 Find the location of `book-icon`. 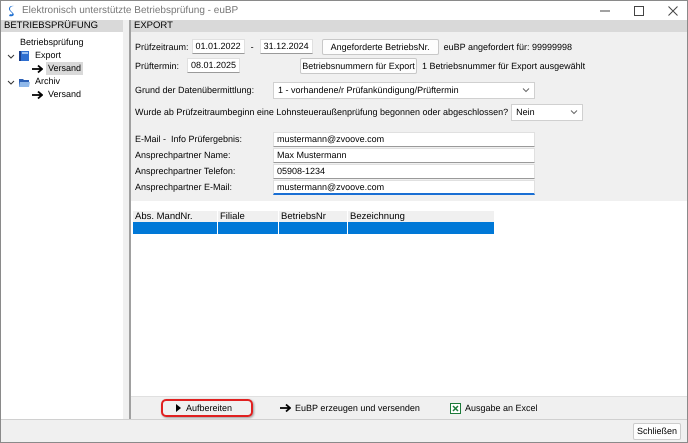

book-icon is located at coordinates (24, 56).